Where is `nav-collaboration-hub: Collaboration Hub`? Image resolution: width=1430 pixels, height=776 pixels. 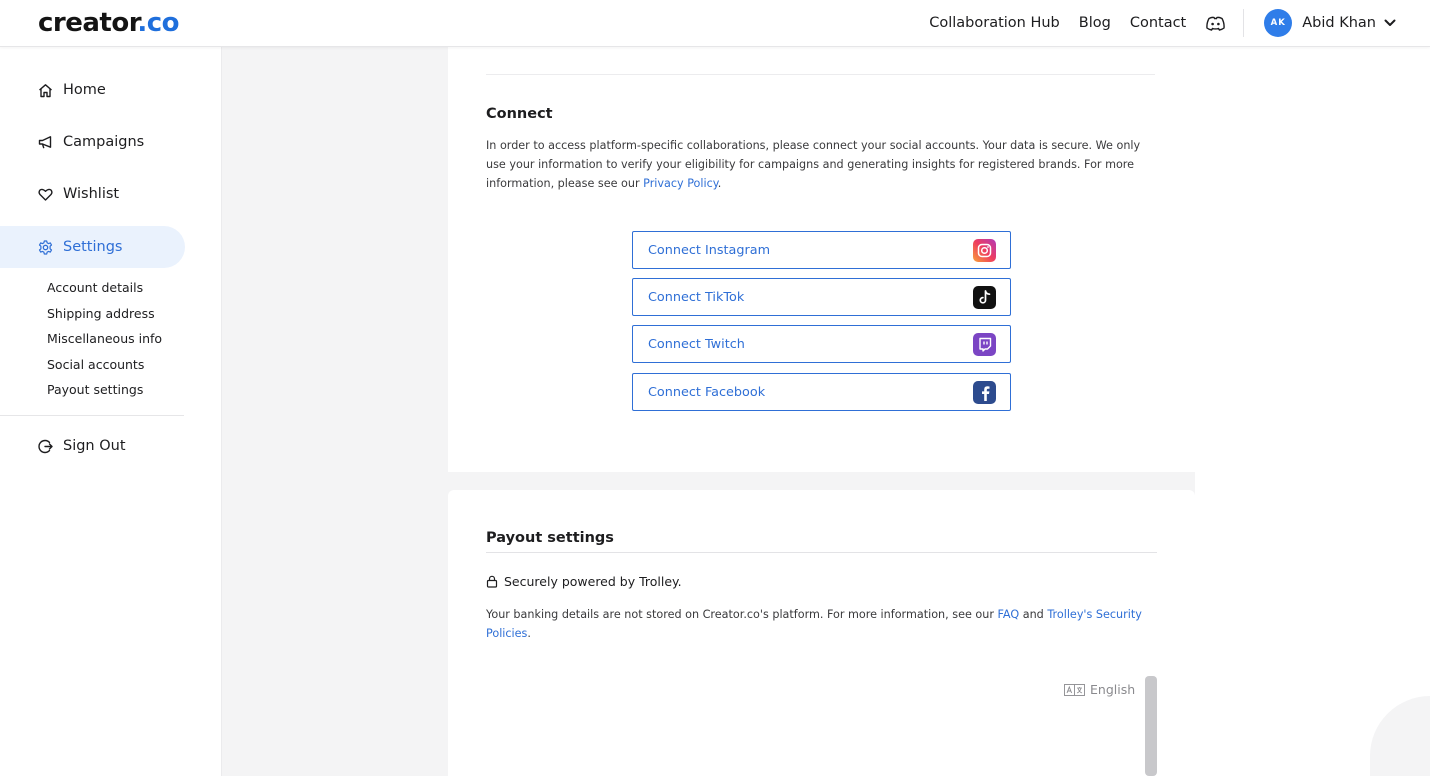
nav-collaboration-hub: Collaboration Hub is located at coordinates (994, 23).